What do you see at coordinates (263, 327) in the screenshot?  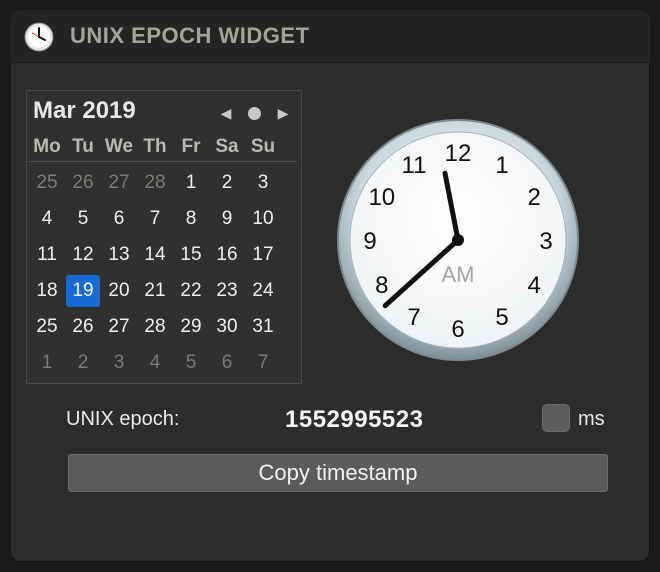 I see `calendar-day: 31` at bounding box center [263, 327].